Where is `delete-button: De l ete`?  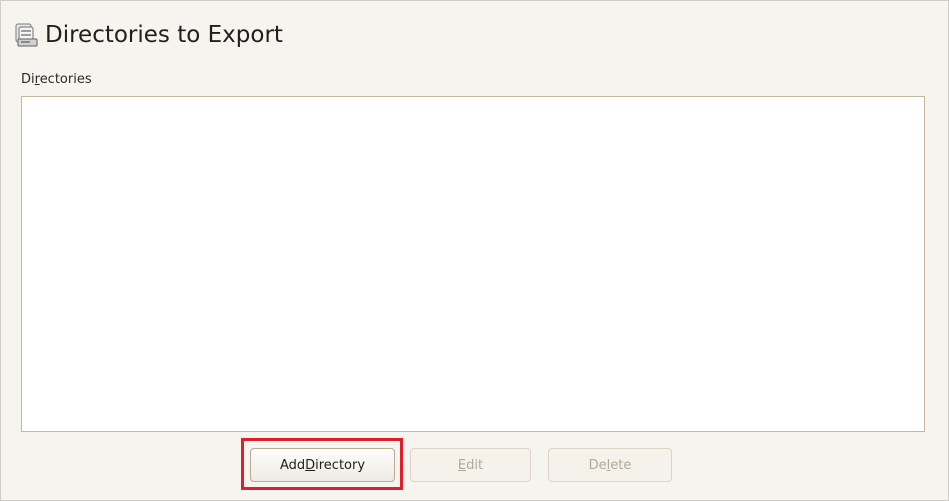 delete-button: De l ete is located at coordinates (610, 465).